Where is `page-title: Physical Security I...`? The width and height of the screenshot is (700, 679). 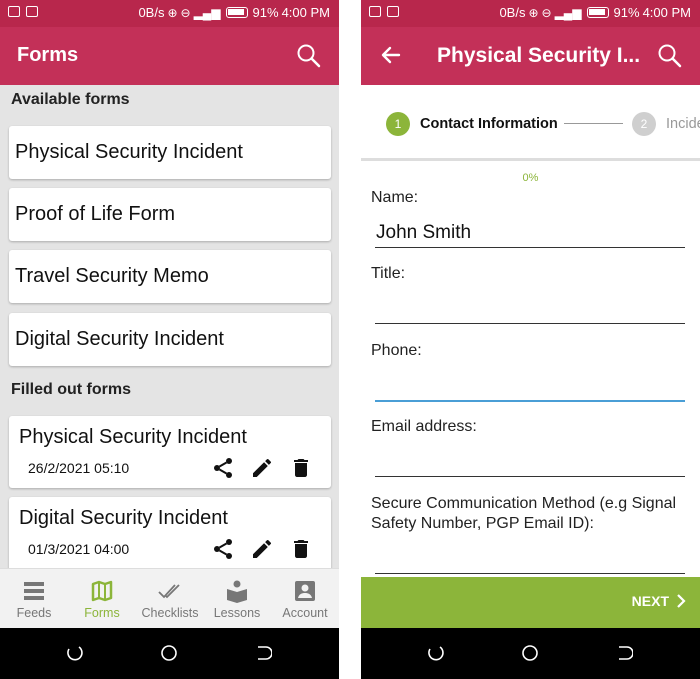
page-title: Physical Security I... is located at coordinates (539, 55).